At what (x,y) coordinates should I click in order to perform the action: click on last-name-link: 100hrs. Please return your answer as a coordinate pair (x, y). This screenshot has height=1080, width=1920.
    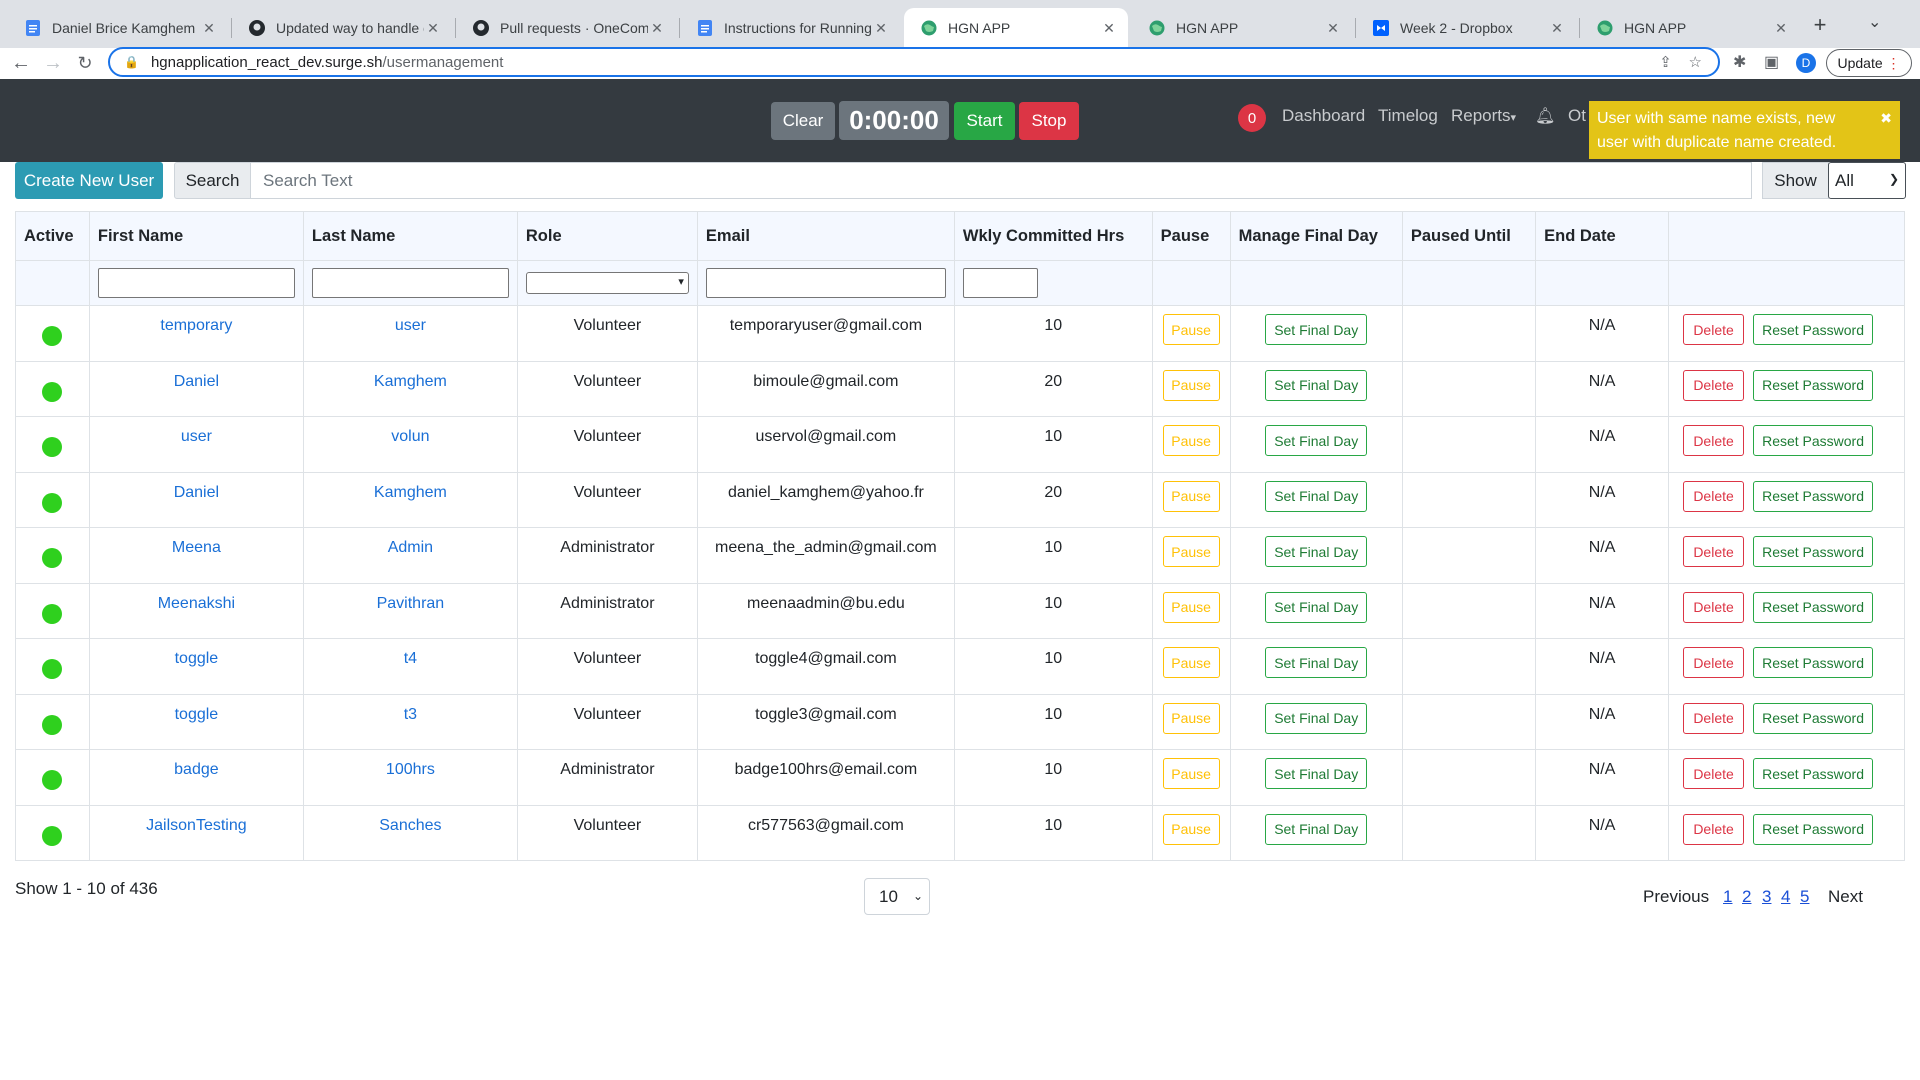
    Looking at the image, I should click on (410, 769).